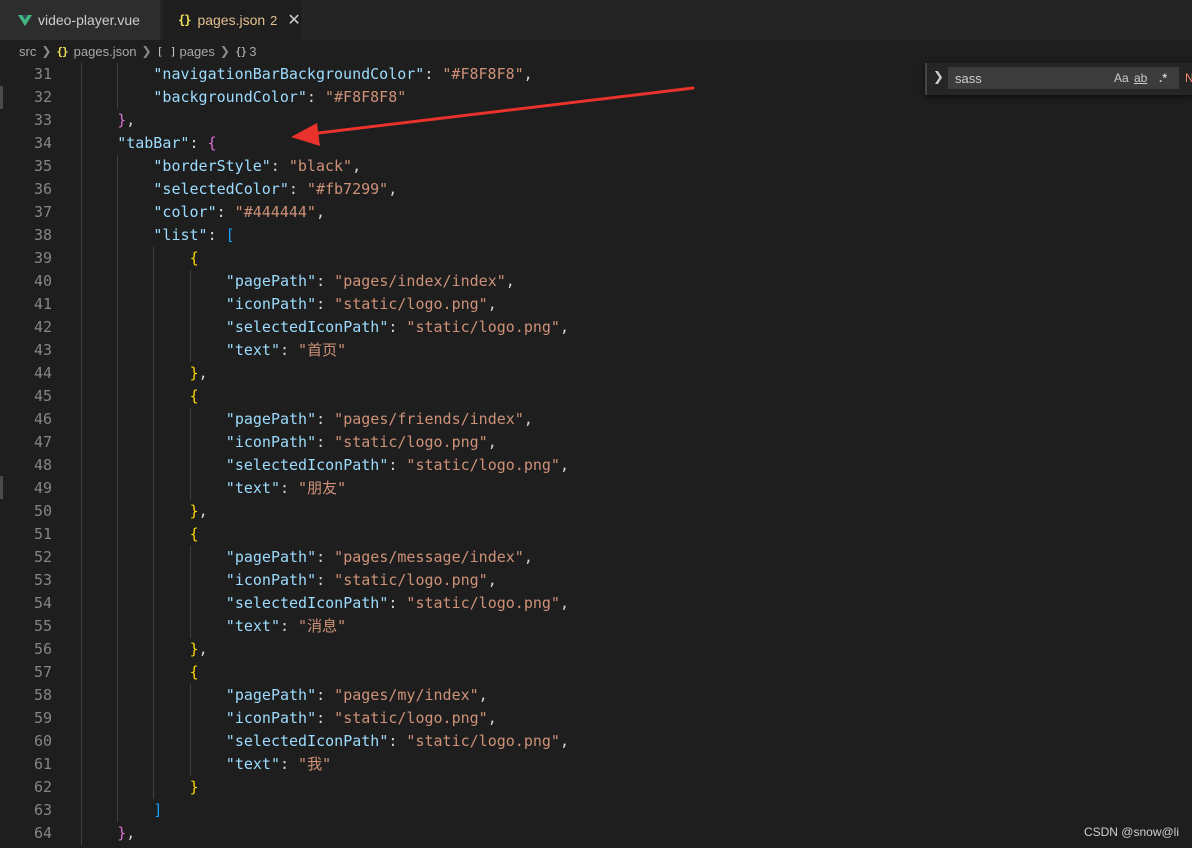 This screenshot has height=848, width=1192. I want to click on code-line: 55 "text": "消息", so click(596, 626).